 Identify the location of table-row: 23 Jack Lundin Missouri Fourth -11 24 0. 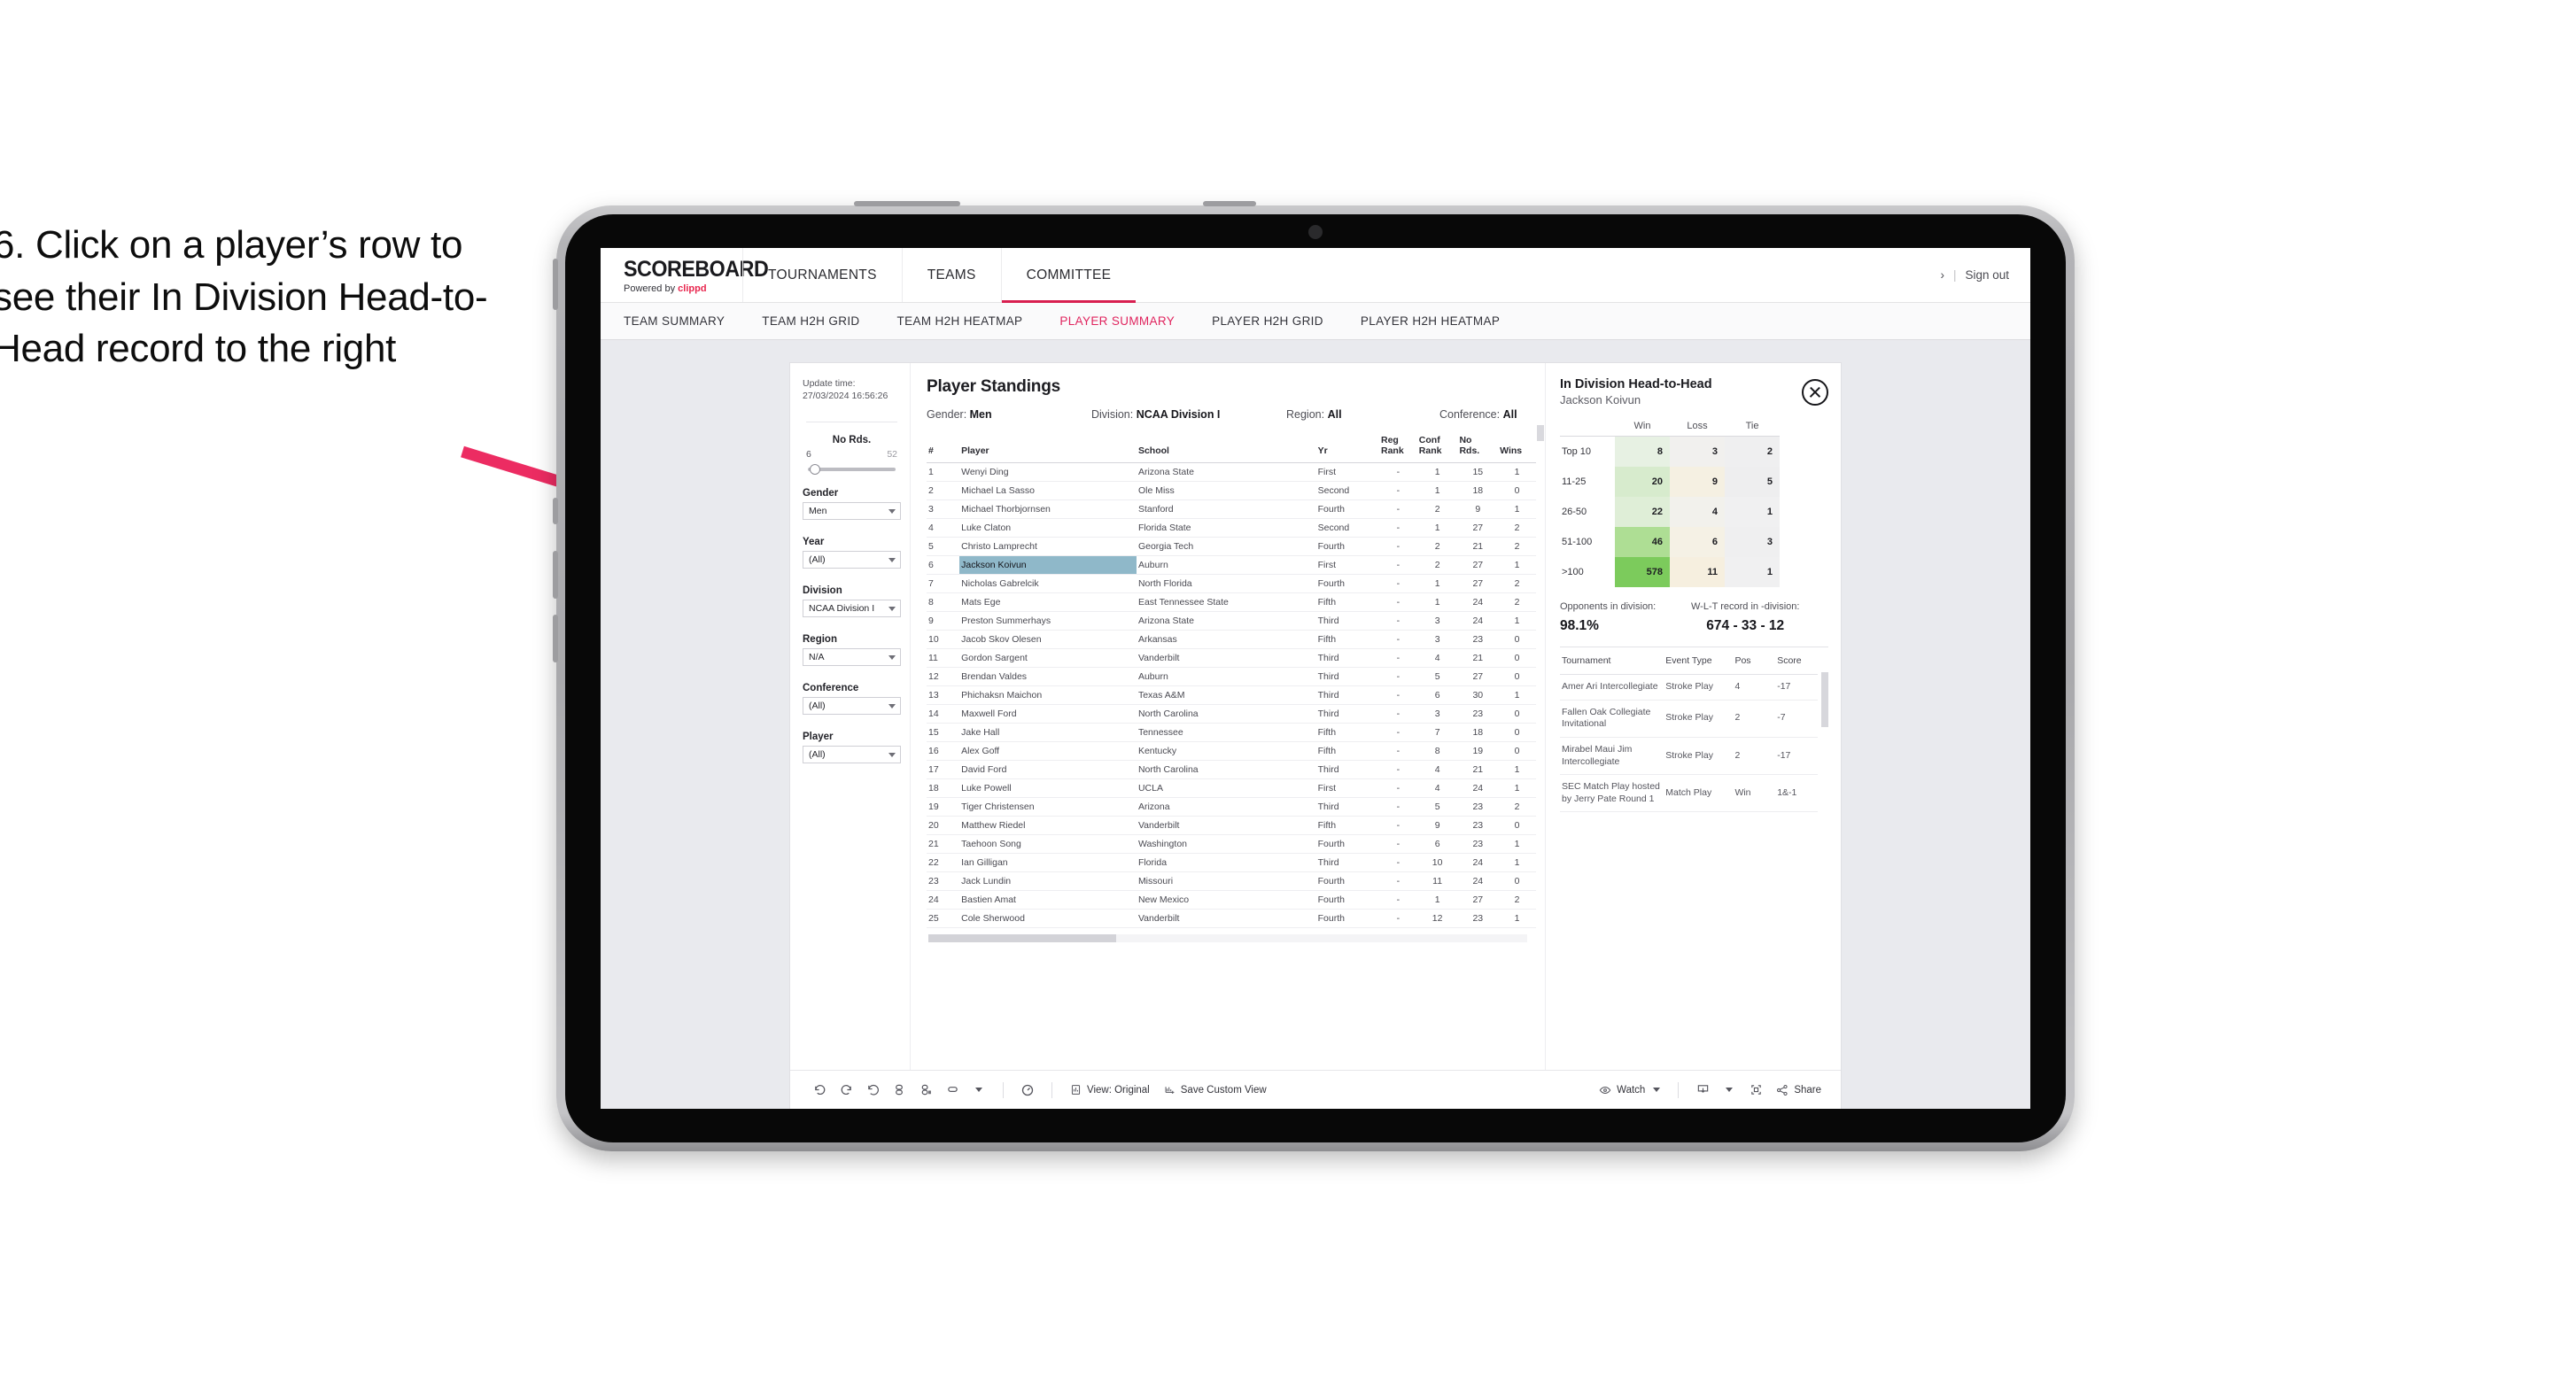
(1231, 881).